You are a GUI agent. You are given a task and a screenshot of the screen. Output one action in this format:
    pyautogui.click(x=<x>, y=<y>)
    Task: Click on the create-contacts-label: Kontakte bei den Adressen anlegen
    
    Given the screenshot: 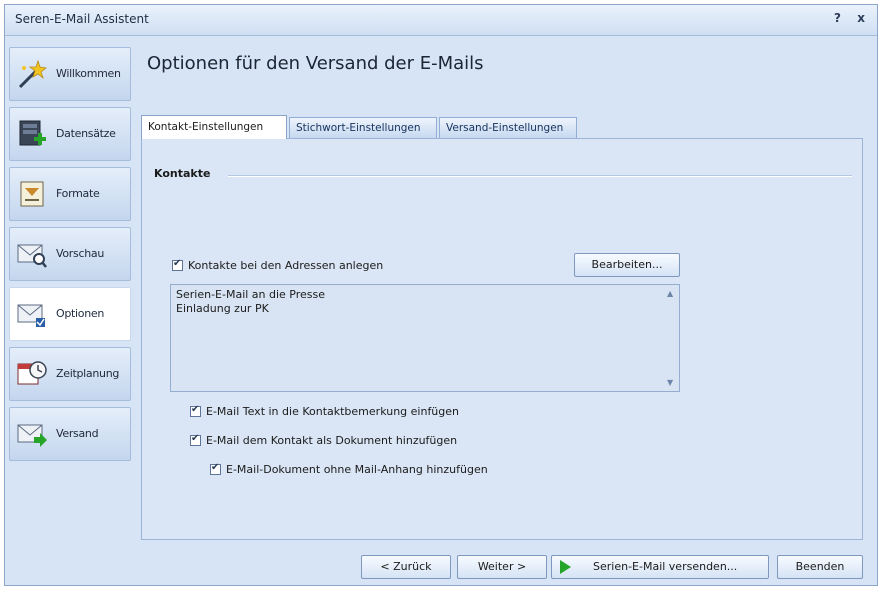 What is the action you would take?
    pyautogui.click(x=286, y=265)
    